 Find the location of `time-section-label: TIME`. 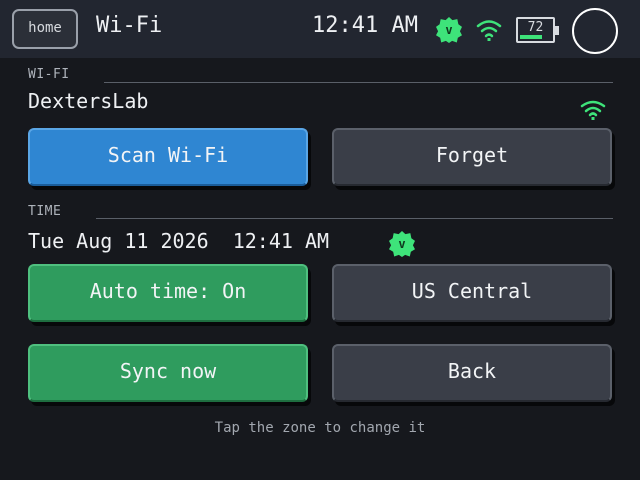

time-section-label: TIME is located at coordinates (45, 211).